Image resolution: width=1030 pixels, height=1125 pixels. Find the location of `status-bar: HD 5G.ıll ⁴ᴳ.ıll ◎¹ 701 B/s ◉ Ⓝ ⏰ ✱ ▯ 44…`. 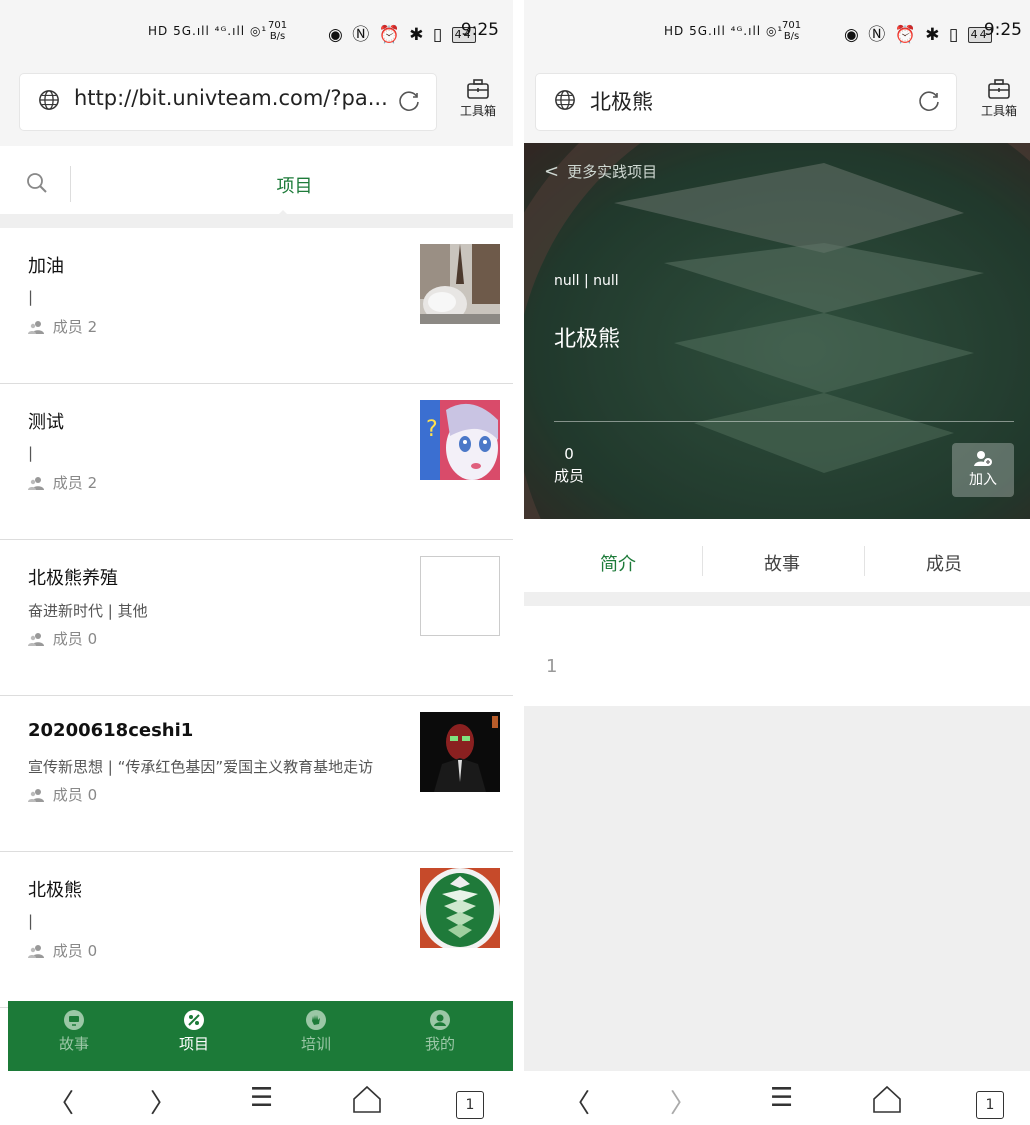

status-bar: HD 5G.ıll ⁴ᴳ.ıll ◎¹ 701 B/s ◉ Ⓝ ⏰ ✱ ▯ 44… is located at coordinates (777, 29).